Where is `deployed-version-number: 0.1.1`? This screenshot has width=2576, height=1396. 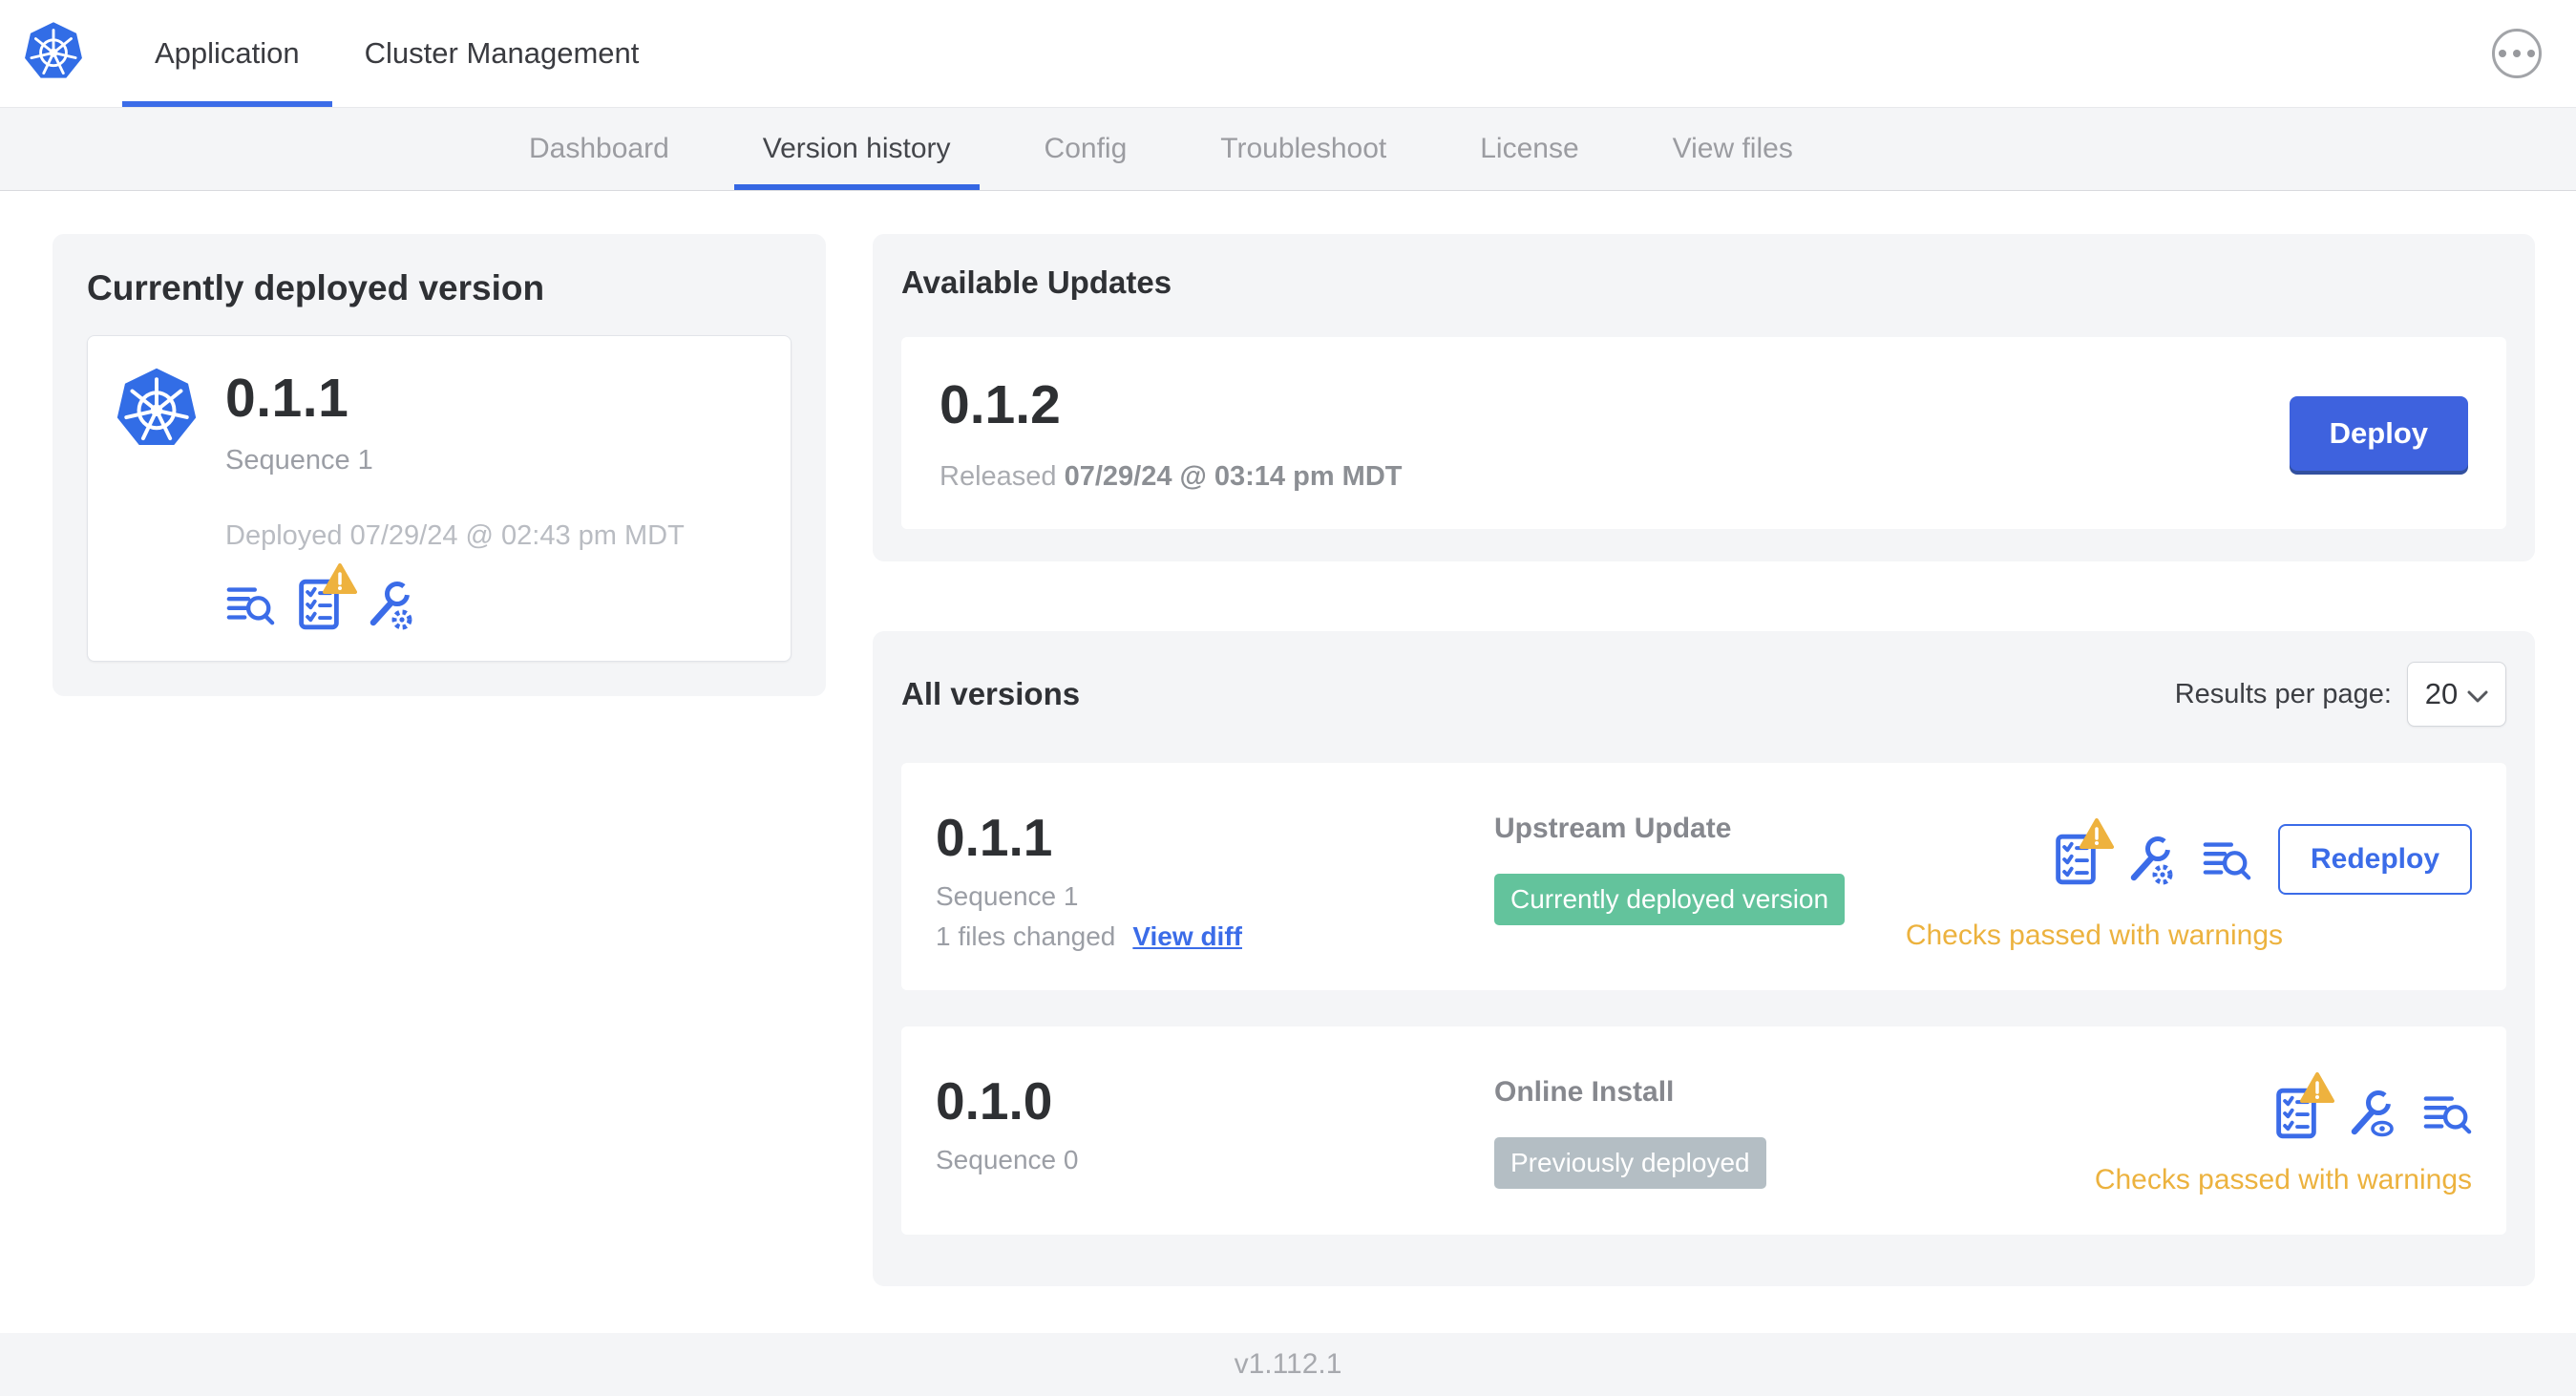
deployed-version-number: 0.1.1 is located at coordinates (287, 398).